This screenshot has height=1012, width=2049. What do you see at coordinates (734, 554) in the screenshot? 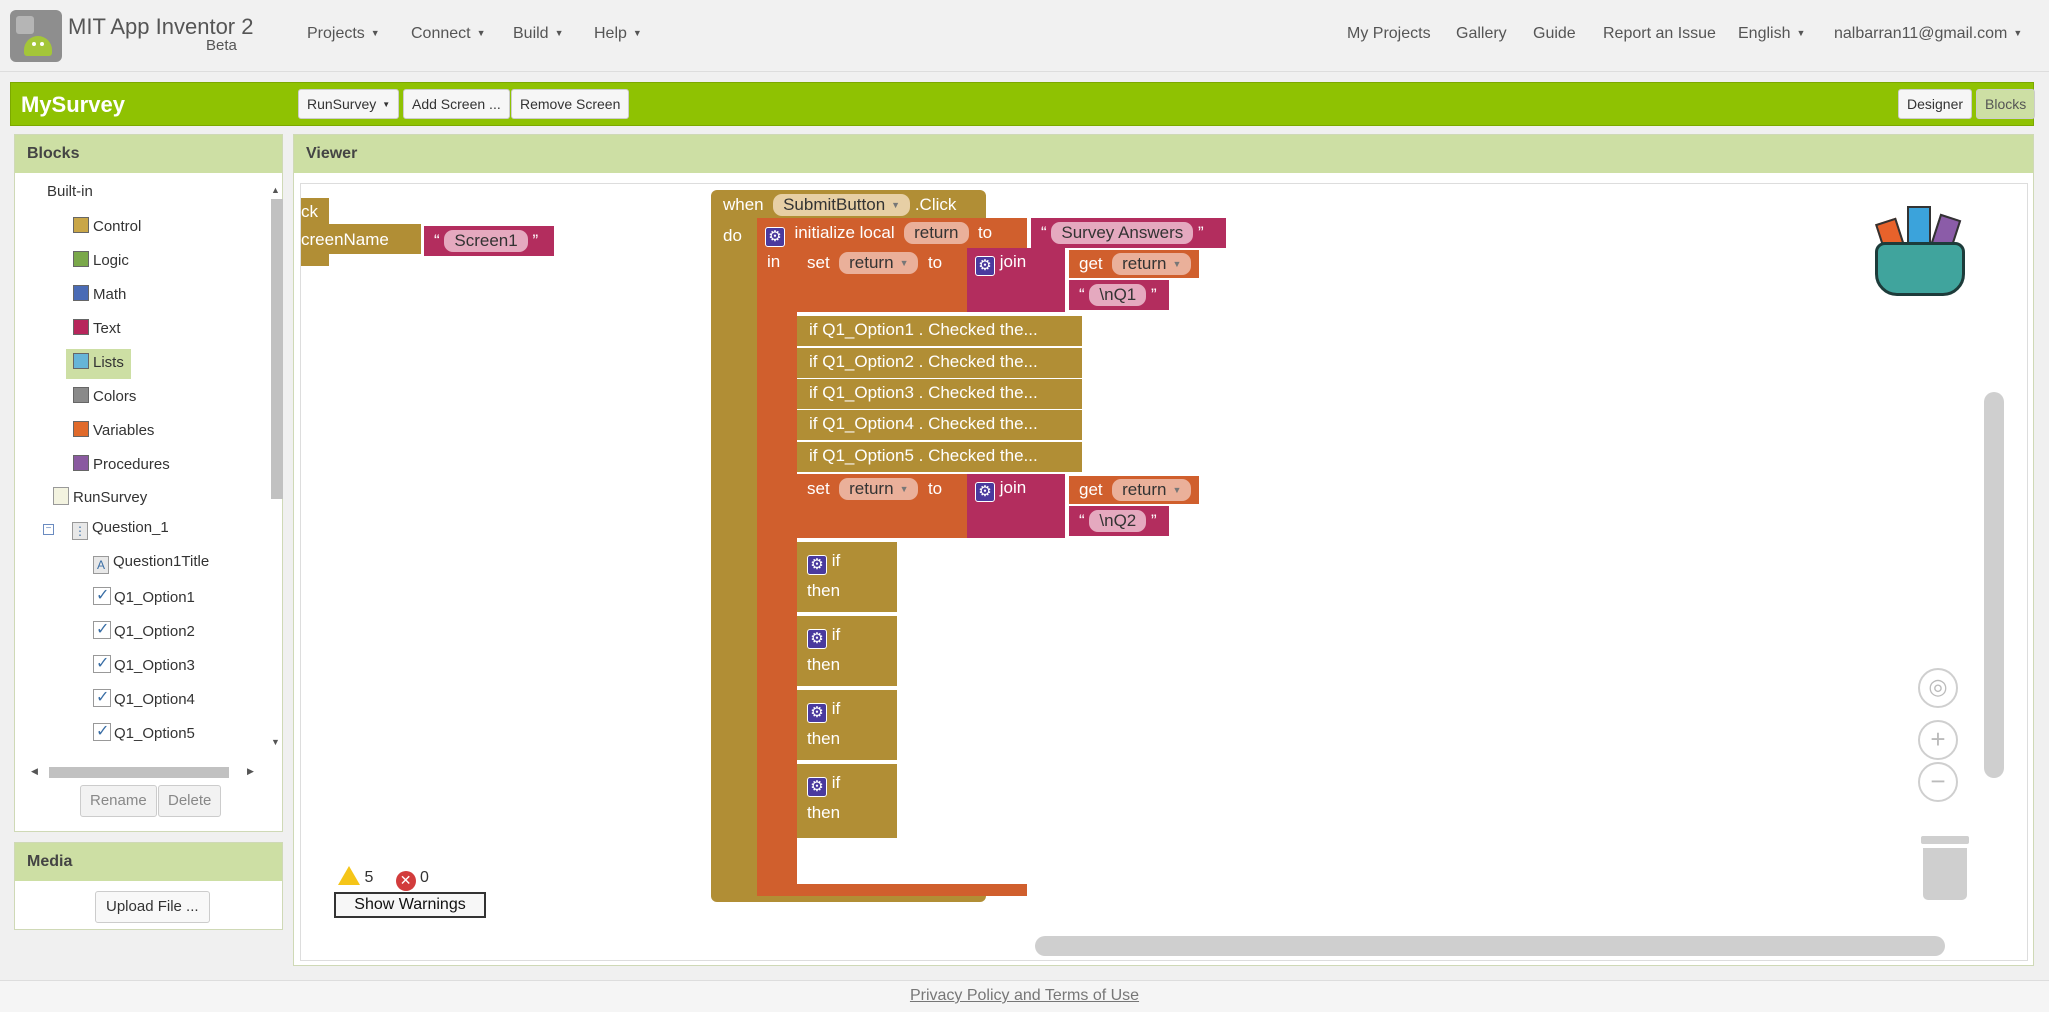
I see `event-do-spine: do` at bounding box center [734, 554].